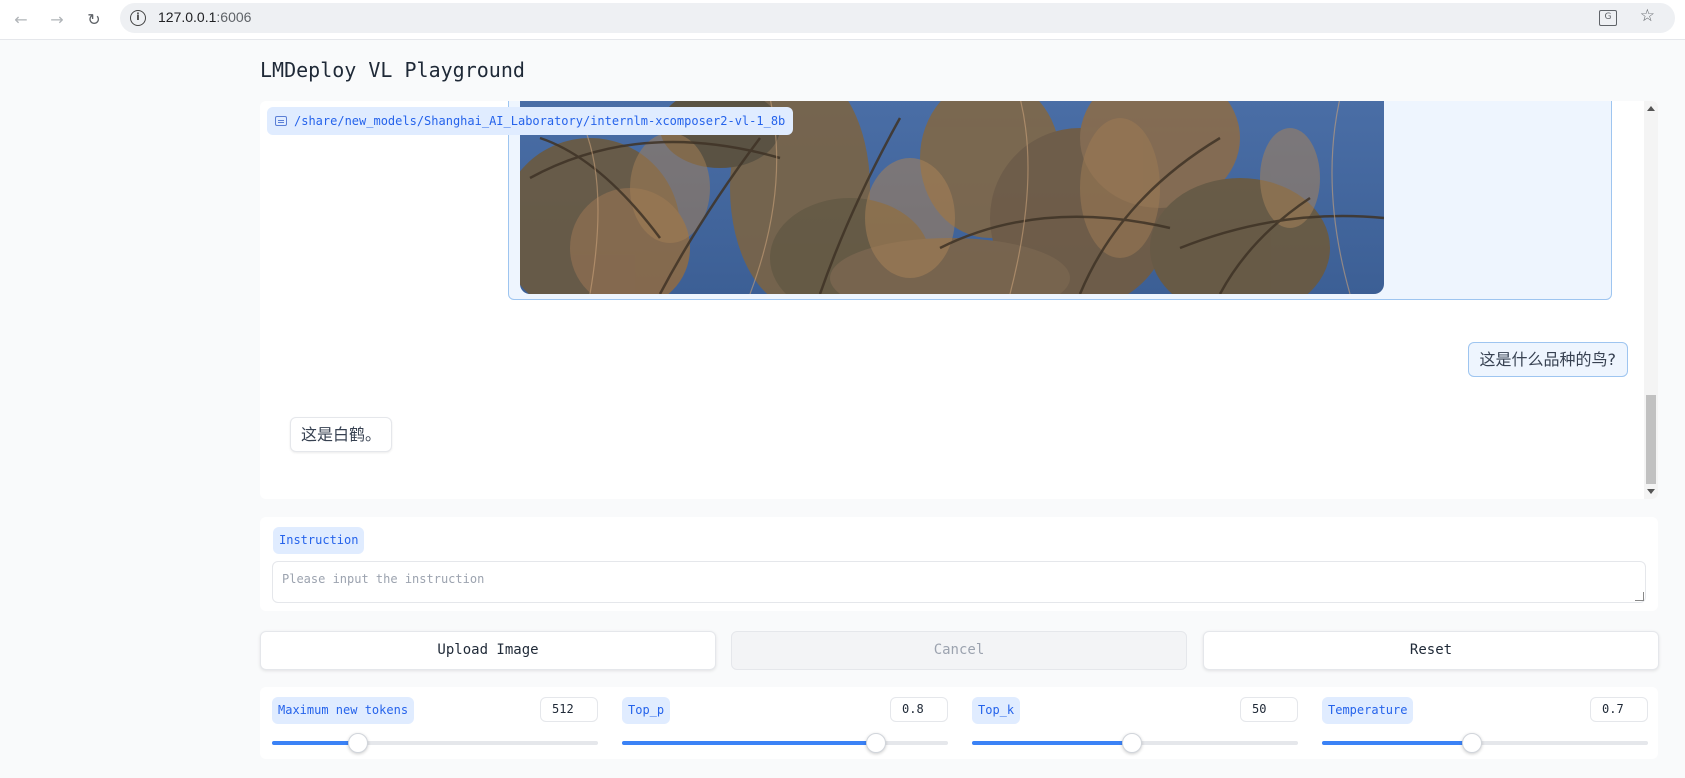  I want to click on reset-button: Reset, so click(1431, 650).